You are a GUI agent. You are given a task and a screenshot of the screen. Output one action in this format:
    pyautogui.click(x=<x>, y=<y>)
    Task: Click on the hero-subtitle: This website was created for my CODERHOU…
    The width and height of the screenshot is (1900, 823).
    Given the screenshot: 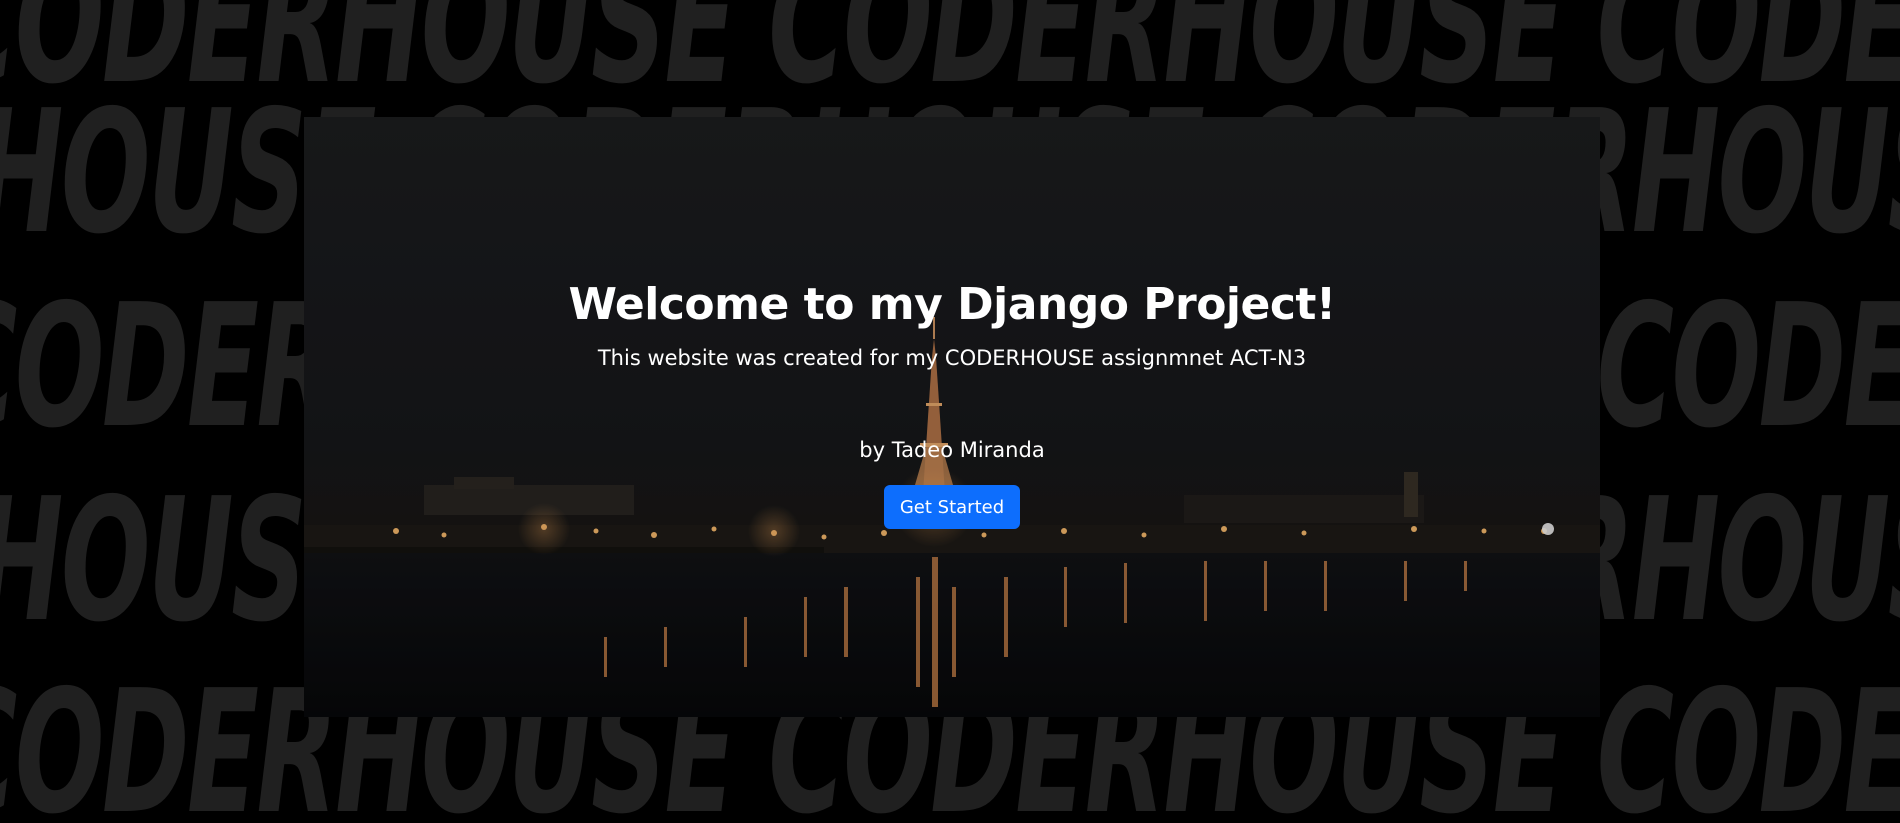 What is the action you would take?
    pyautogui.click(x=952, y=358)
    